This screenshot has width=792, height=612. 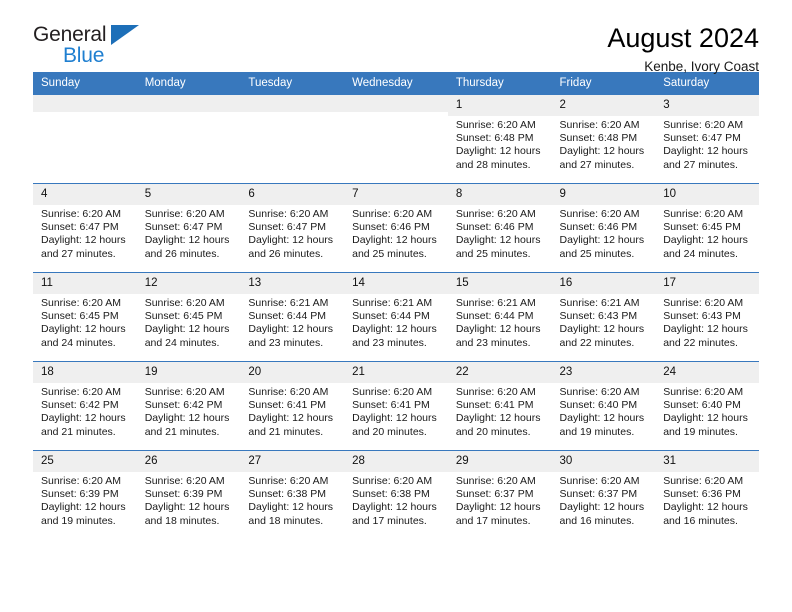 I want to click on day-number: 3, so click(x=707, y=105).